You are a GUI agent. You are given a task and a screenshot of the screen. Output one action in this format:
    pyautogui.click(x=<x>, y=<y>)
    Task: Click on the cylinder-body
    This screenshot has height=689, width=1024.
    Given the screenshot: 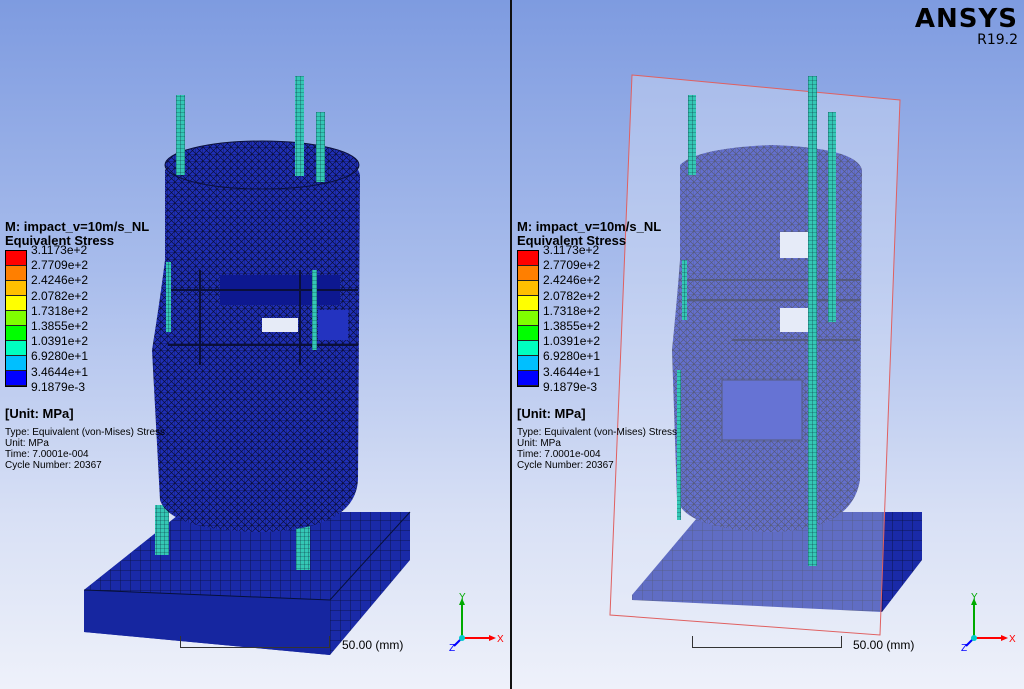 What is the action you would take?
    pyautogui.click(x=256, y=336)
    